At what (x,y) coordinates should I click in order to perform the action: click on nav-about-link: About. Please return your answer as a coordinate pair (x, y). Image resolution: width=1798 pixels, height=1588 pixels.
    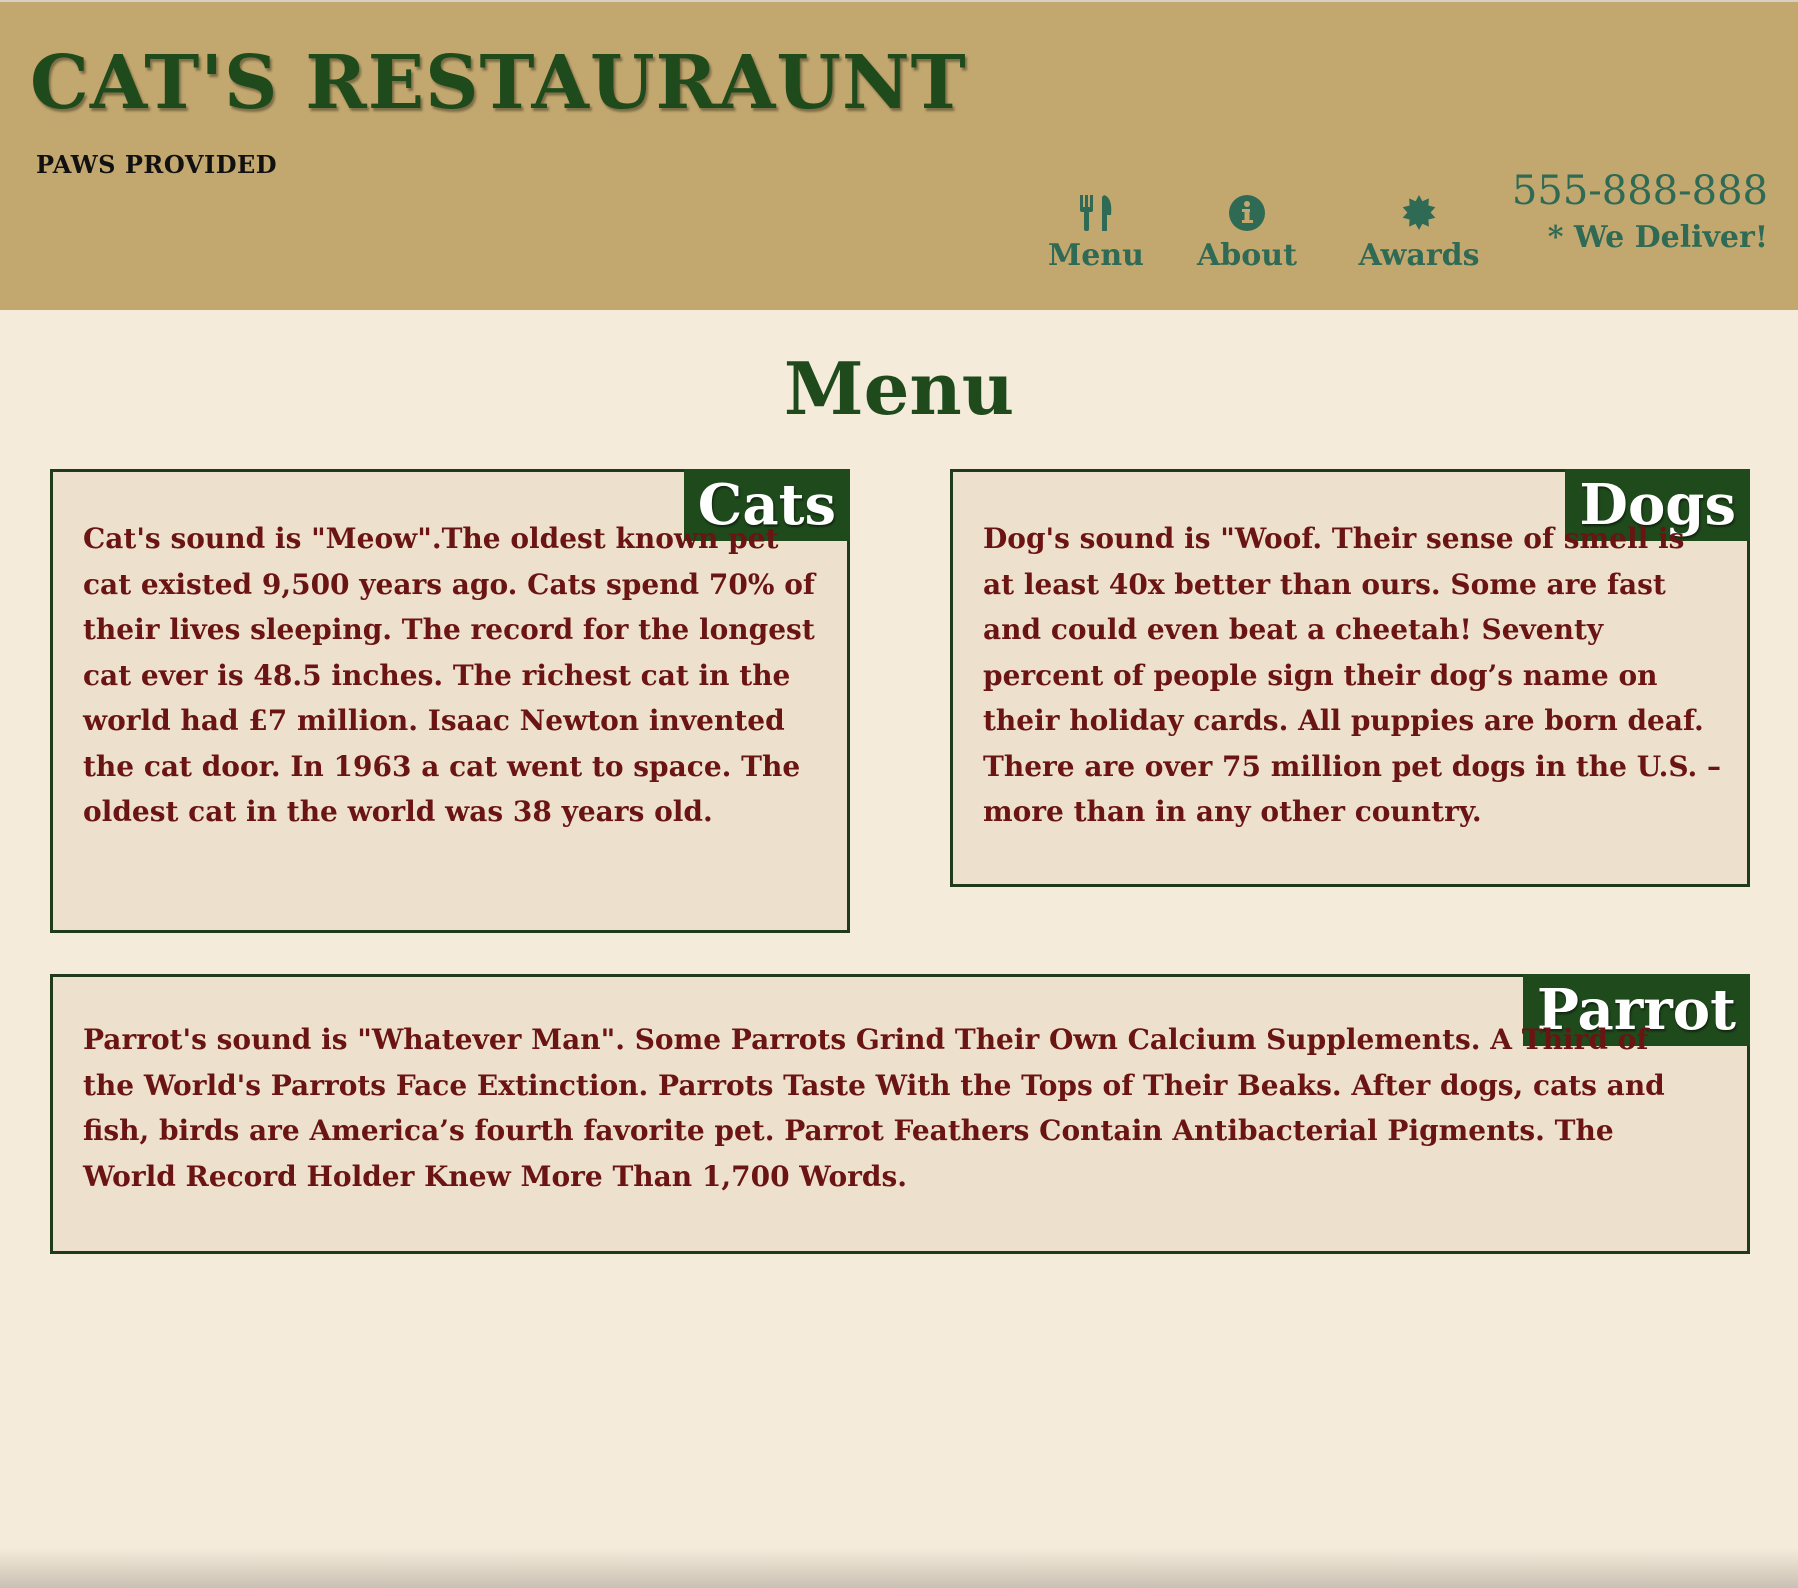
    Looking at the image, I should click on (1247, 231).